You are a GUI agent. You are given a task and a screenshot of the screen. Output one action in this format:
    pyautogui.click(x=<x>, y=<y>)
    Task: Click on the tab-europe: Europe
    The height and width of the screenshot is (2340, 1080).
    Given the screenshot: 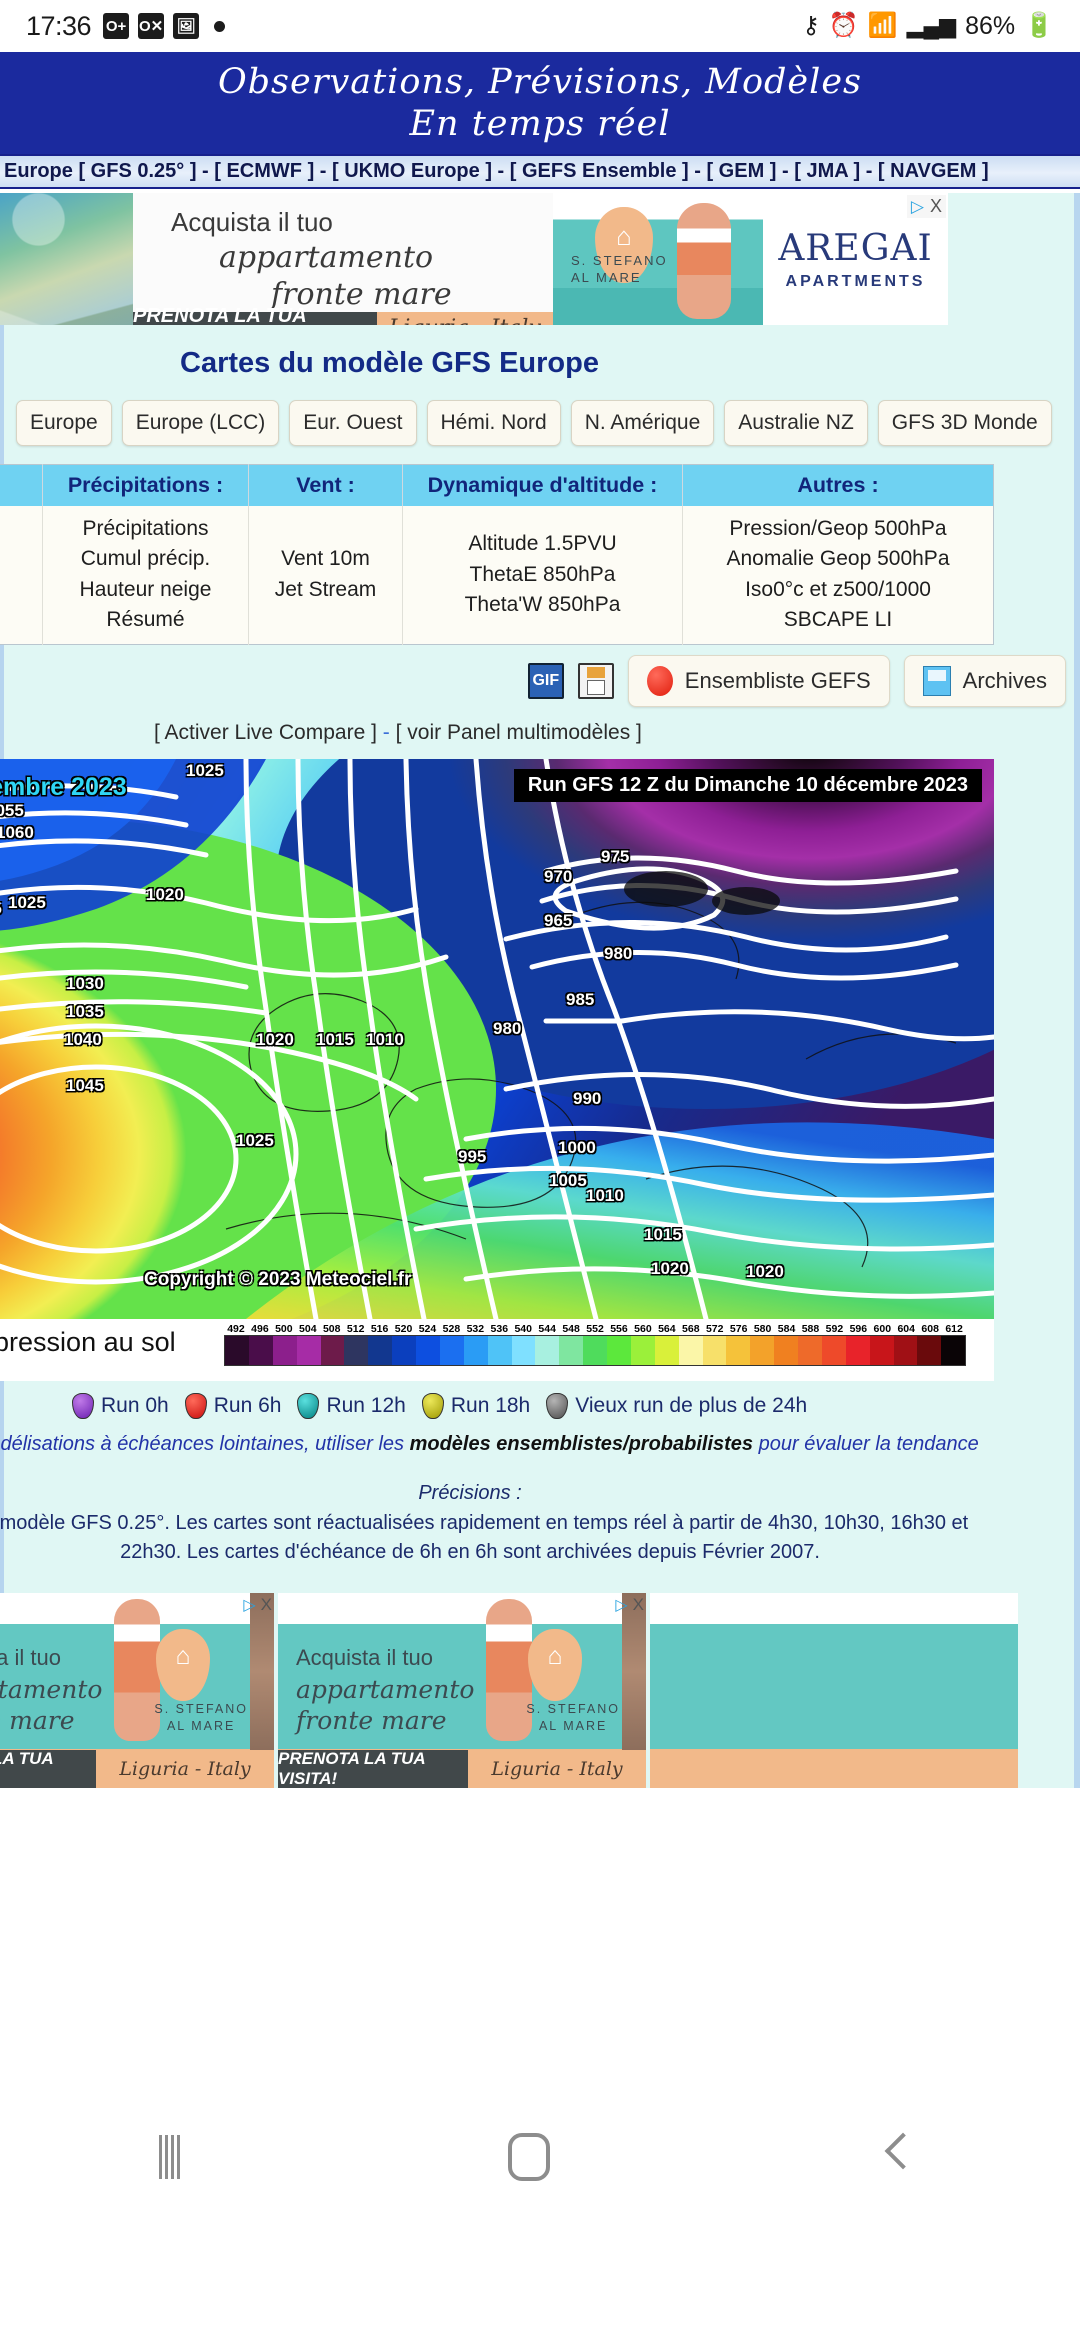 What is the action you would take?
    pyautogui.click(x=64, y=423)
    